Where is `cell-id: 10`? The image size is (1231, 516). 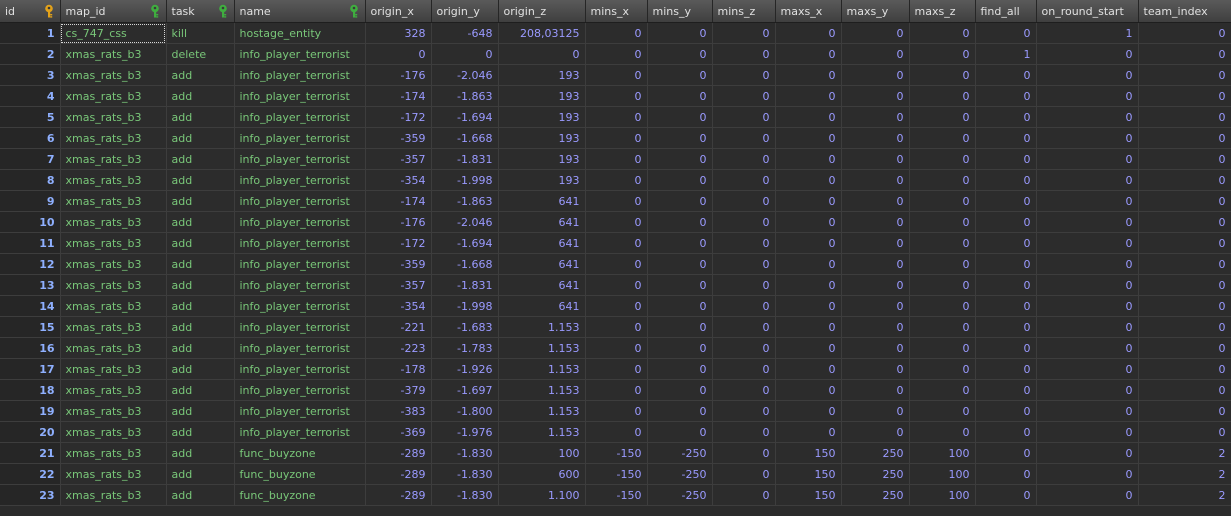 cell-id: 10 is located at coordinates (30, 222).